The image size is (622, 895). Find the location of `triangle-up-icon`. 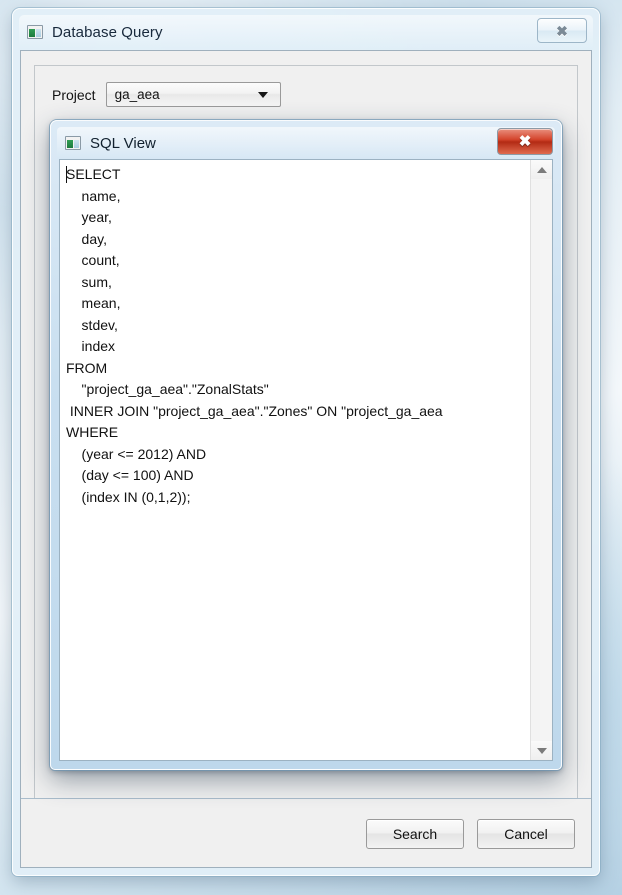

triangle-up-icon is located at coordinates (541, 169).